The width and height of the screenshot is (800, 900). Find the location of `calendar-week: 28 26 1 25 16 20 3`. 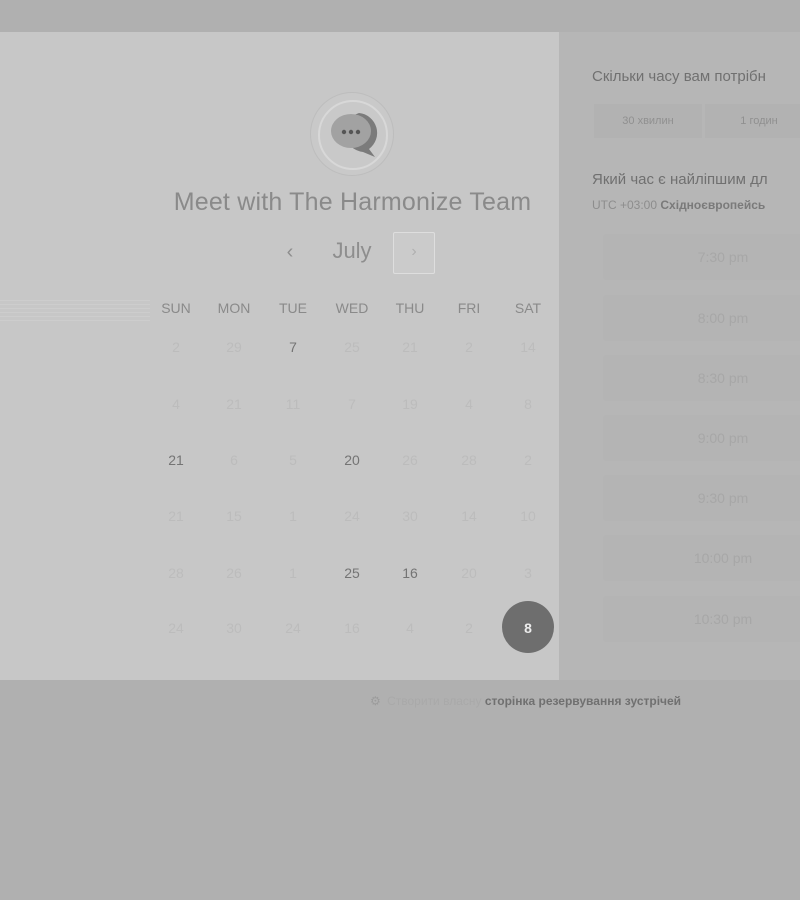

calendar-week: 28 26 1 25 16 20 3 is located at coordinates (300, 573).